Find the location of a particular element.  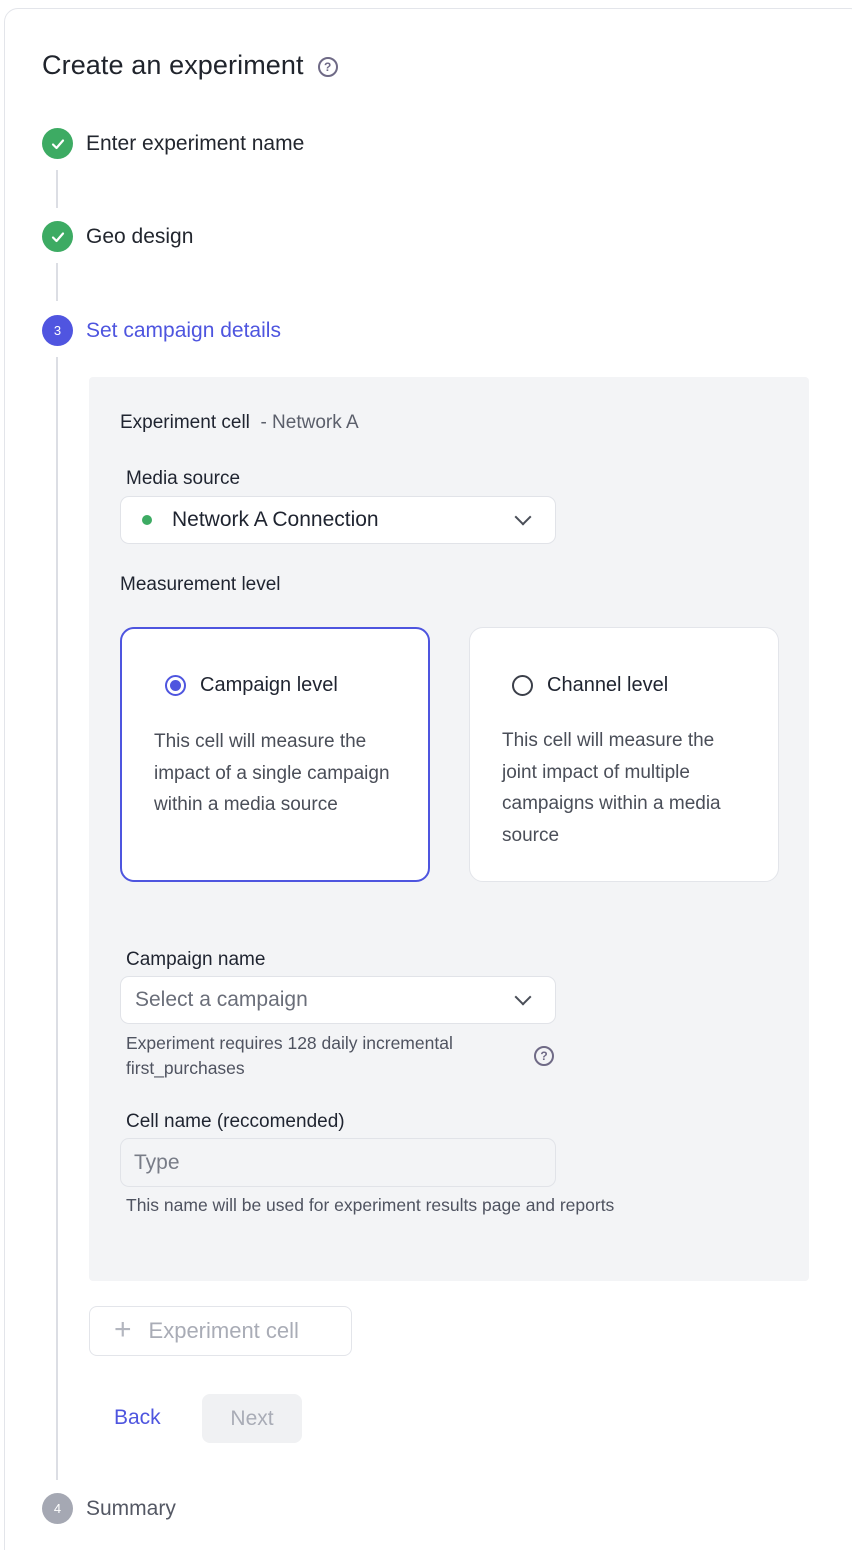

cell-title: Experiment cell - Network A is located at coordinates (239, 423).